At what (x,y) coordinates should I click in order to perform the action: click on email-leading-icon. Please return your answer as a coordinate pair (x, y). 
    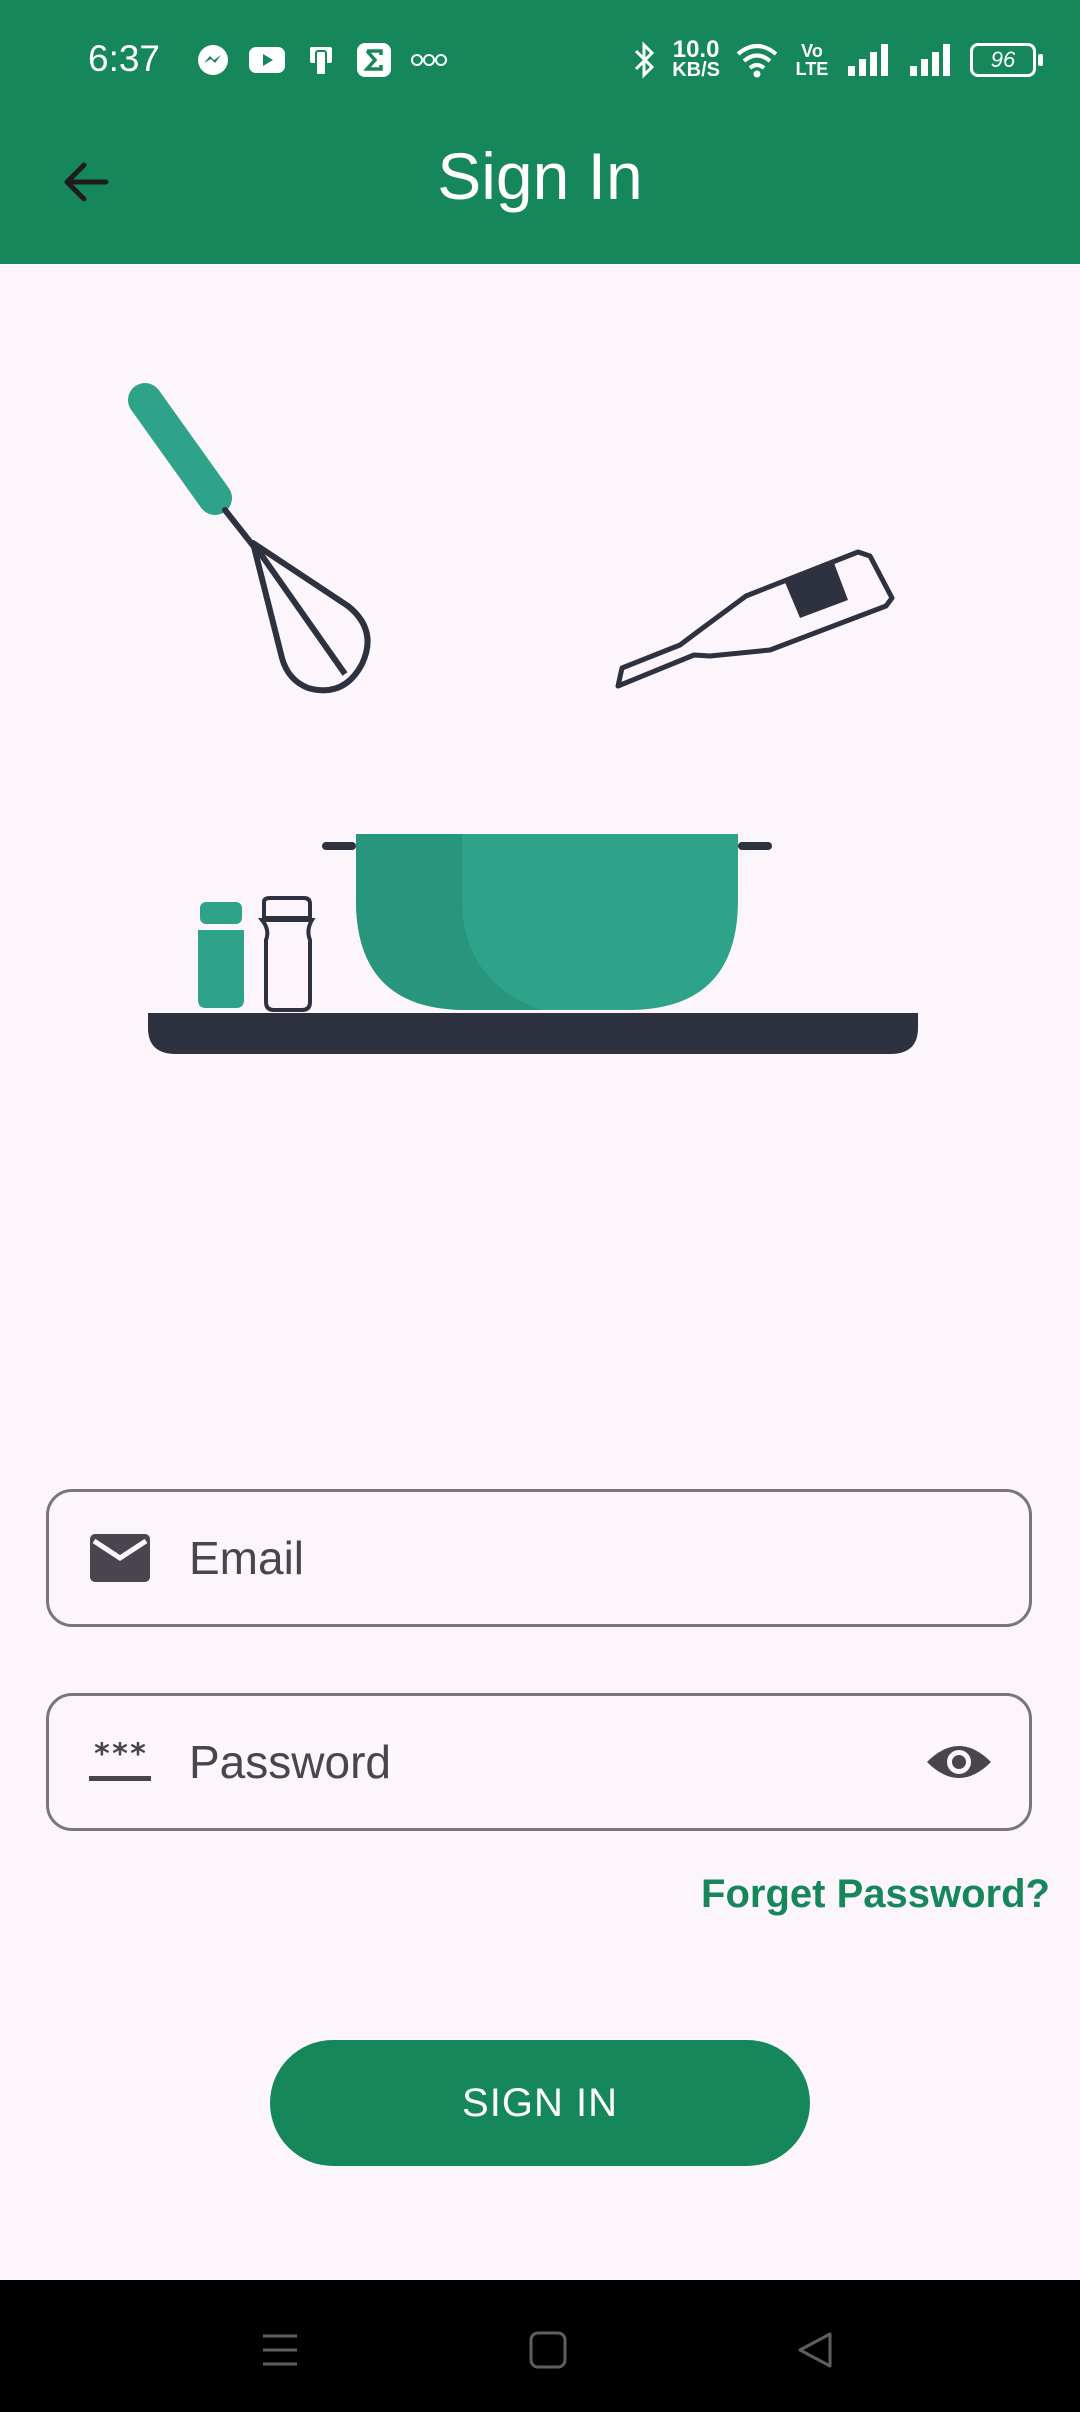
    Looking at the image, I should click on (120, 1558).